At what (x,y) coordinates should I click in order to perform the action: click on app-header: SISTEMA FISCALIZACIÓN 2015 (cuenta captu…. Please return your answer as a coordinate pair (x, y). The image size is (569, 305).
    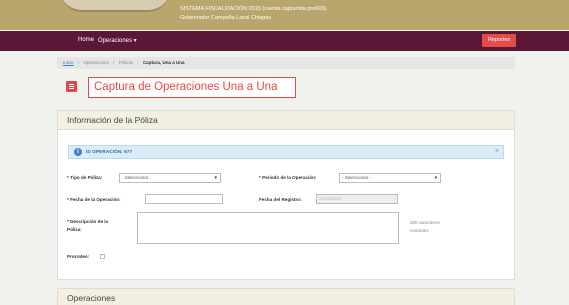
    Looking at the image, I should click on (284, 15).